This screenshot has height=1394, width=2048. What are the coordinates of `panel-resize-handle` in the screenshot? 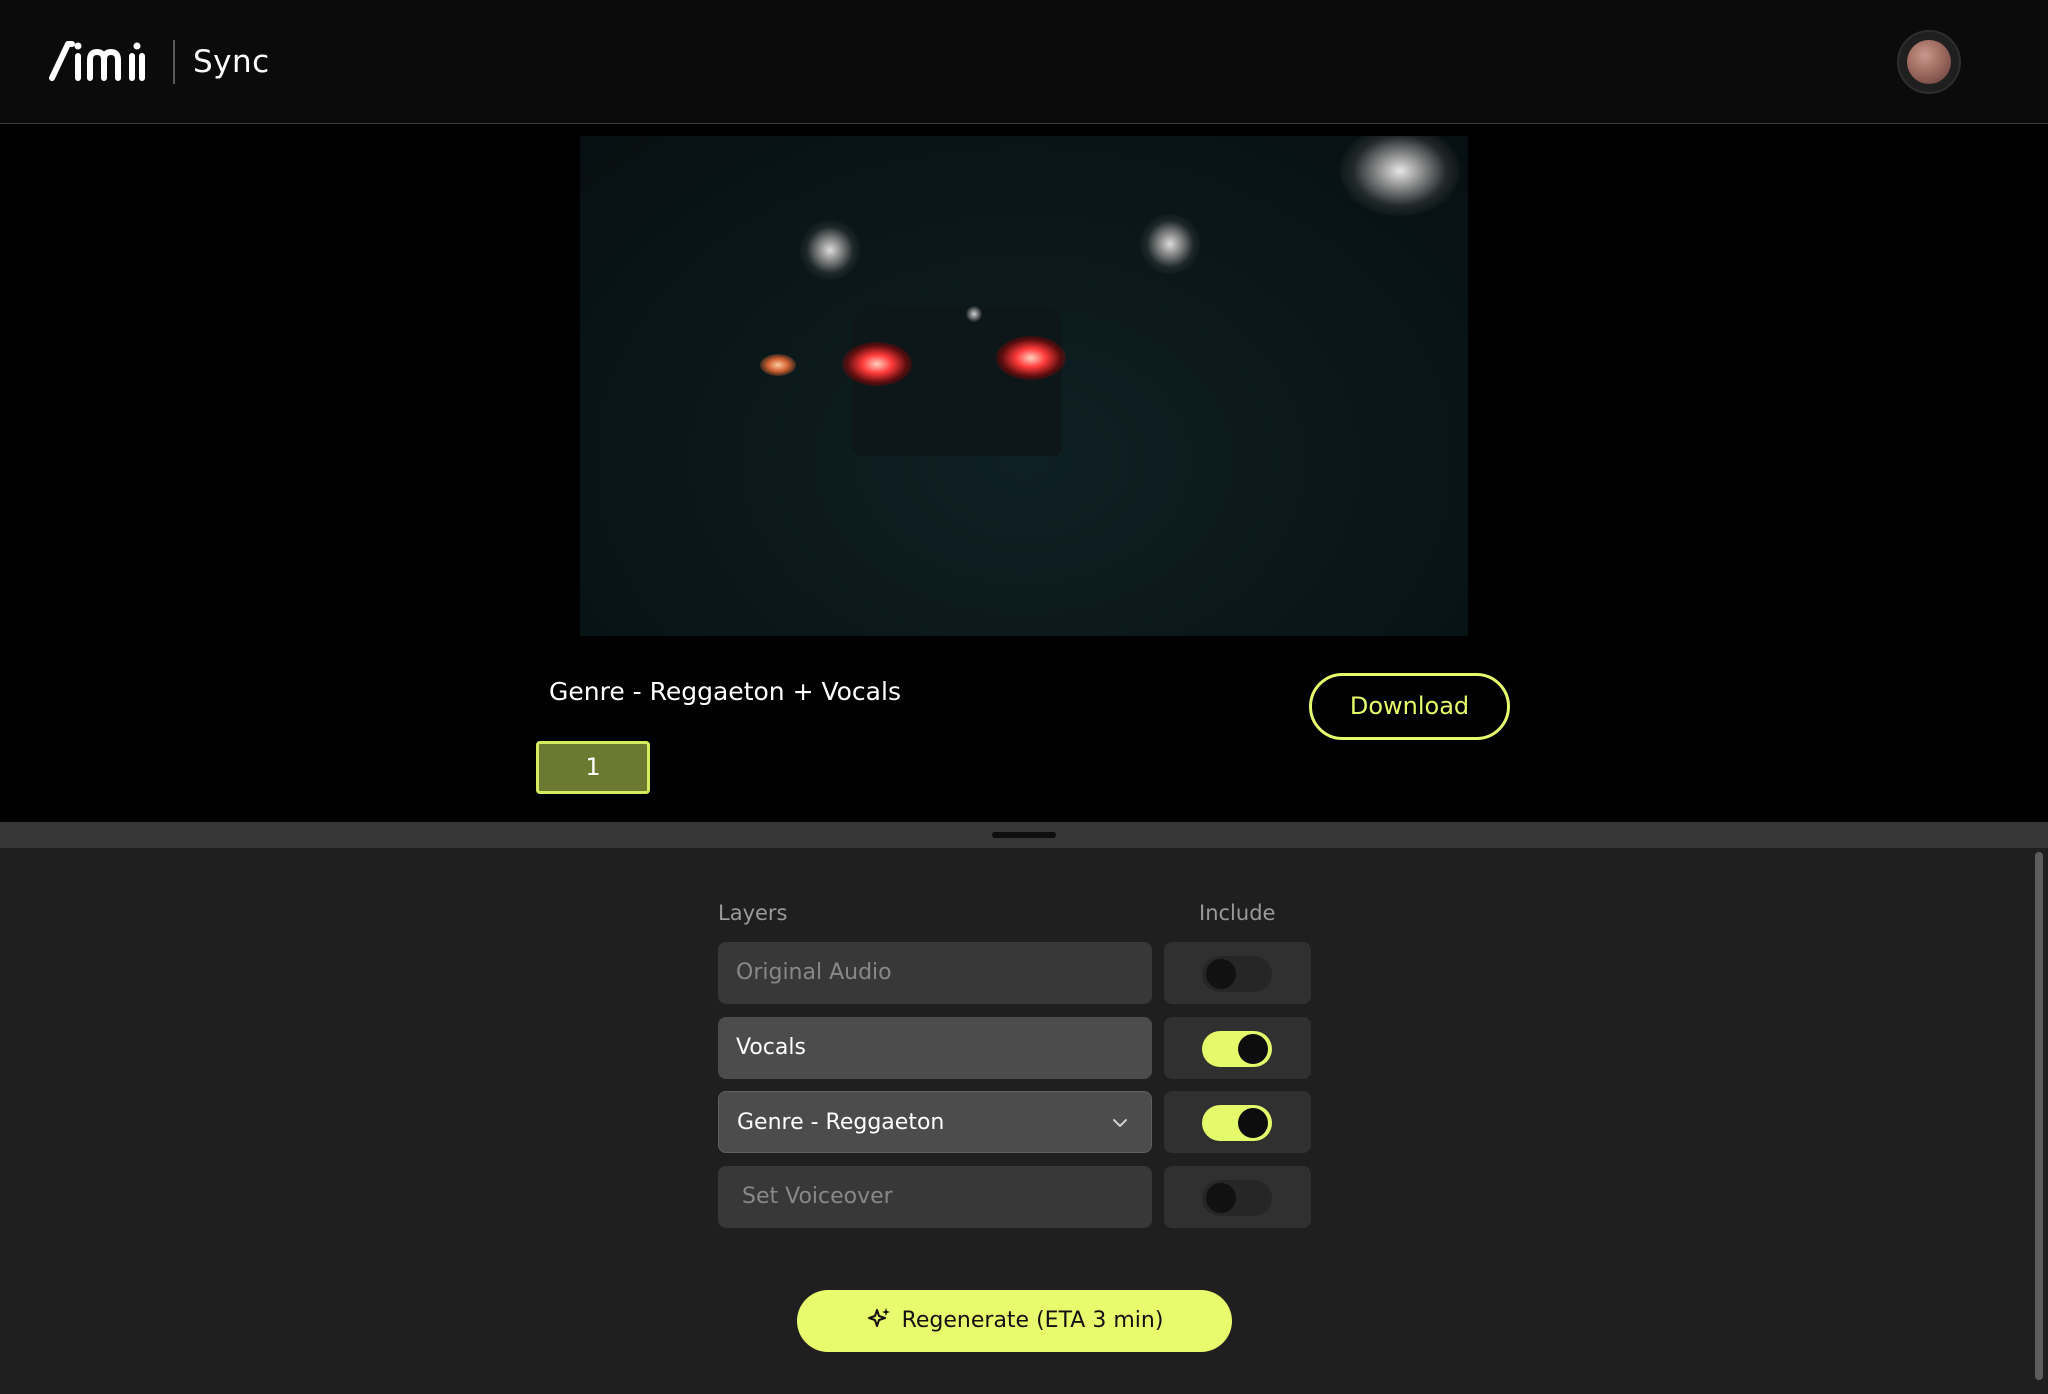 It's located at (1024, 835).